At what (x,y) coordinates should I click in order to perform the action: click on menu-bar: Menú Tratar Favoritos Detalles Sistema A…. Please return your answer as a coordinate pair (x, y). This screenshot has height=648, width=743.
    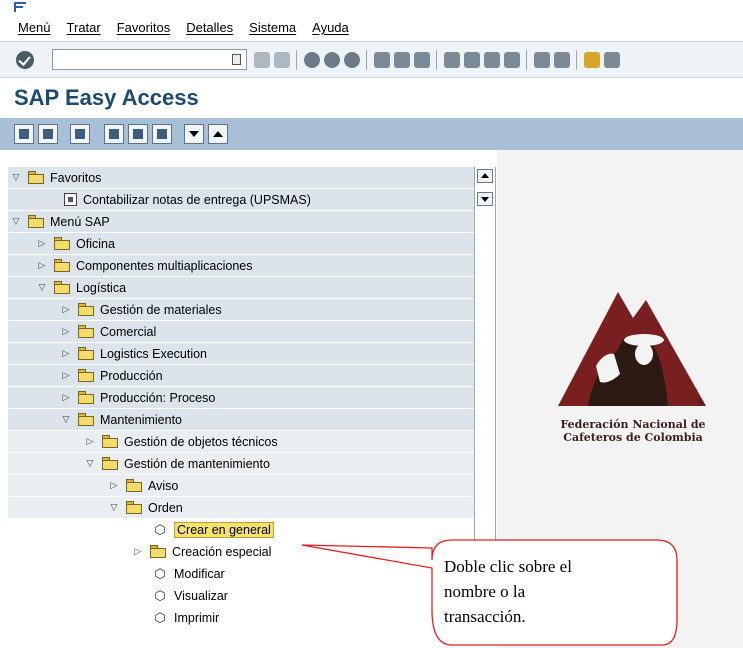
    Looking at the image, I should click on (371, 20).